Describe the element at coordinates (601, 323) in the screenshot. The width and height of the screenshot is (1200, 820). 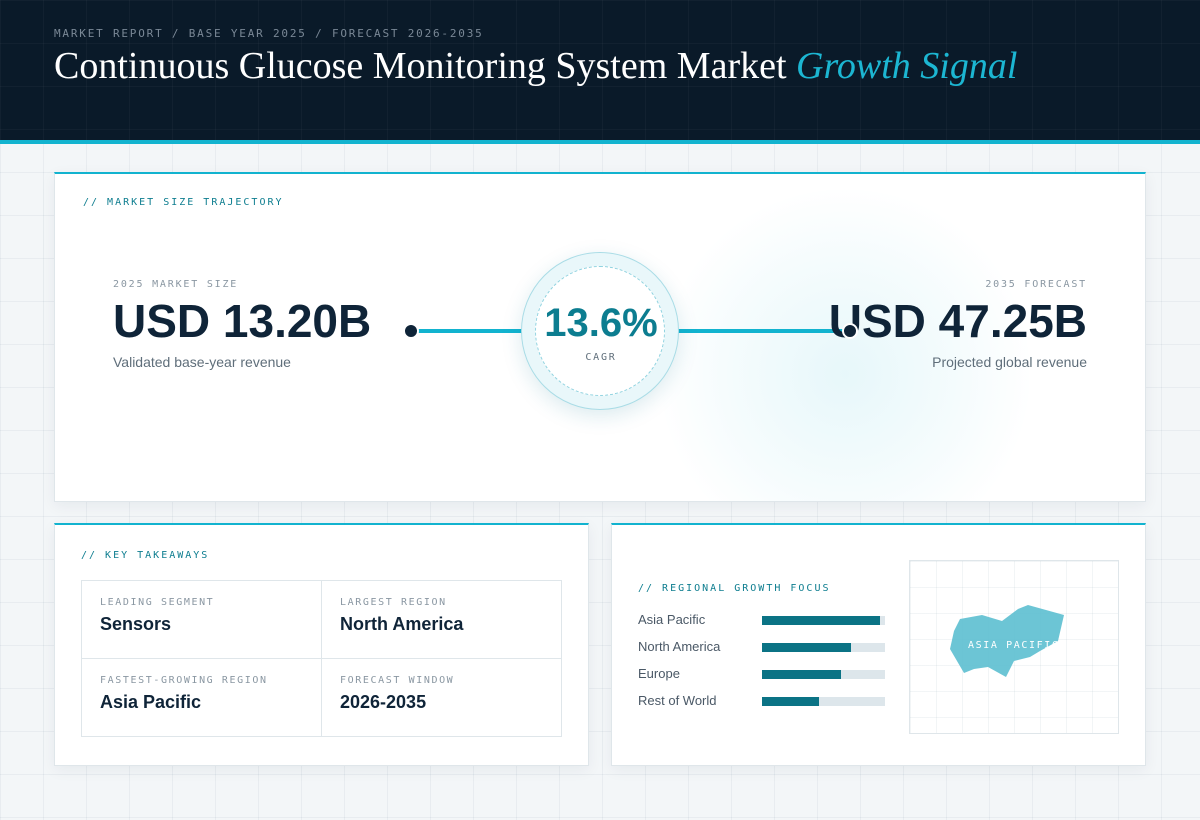
I see `cagr-value: 13.6%` at that location.